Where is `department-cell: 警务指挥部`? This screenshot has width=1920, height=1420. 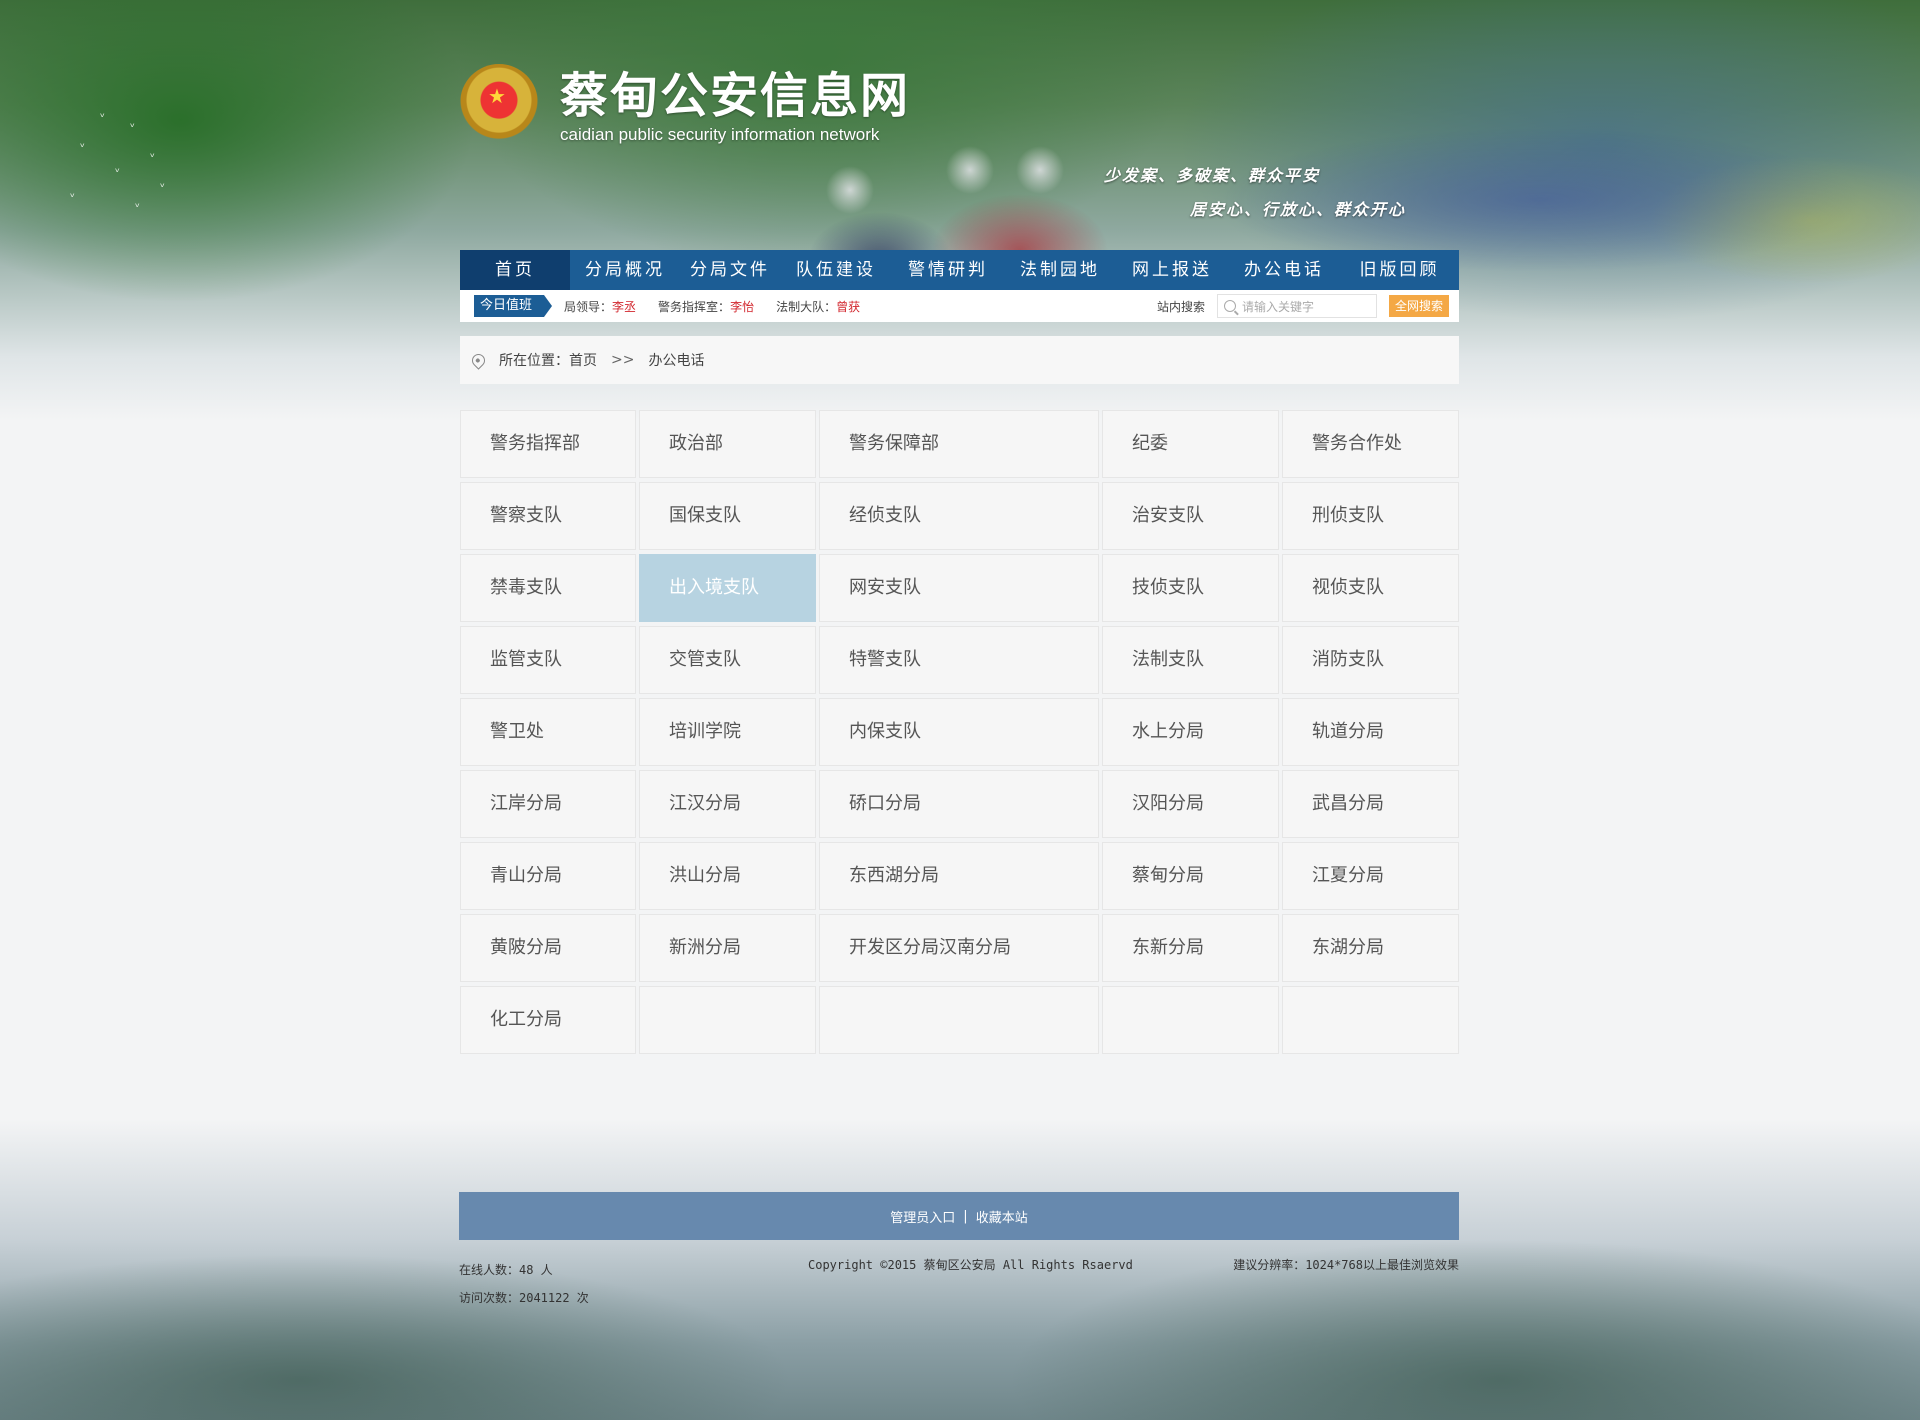 department-cell: 警务指挥部 is located at coordinates (548, 444).